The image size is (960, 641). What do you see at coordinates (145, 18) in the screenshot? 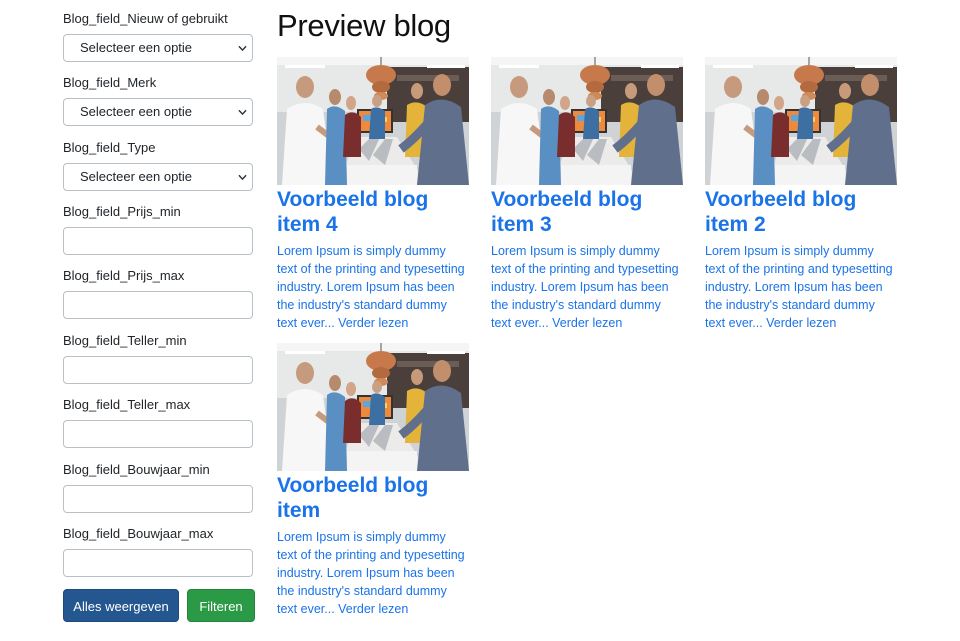
I see `field-label-nieuw-of-gebruikt: Blog_field_Nieuw of gebruikt` at bounding box center [145, 18].